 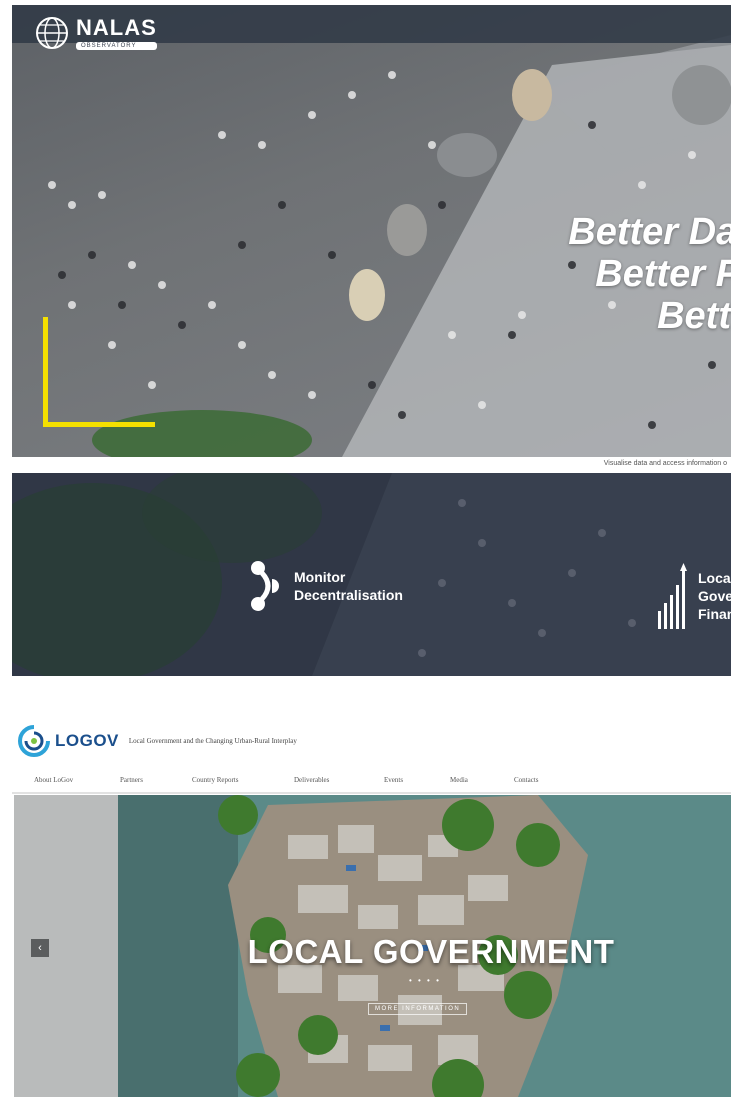 What do you see at coordinates (371, 793) in the screenshot?
I see `nav-divider` at bounding box center [371, 793].